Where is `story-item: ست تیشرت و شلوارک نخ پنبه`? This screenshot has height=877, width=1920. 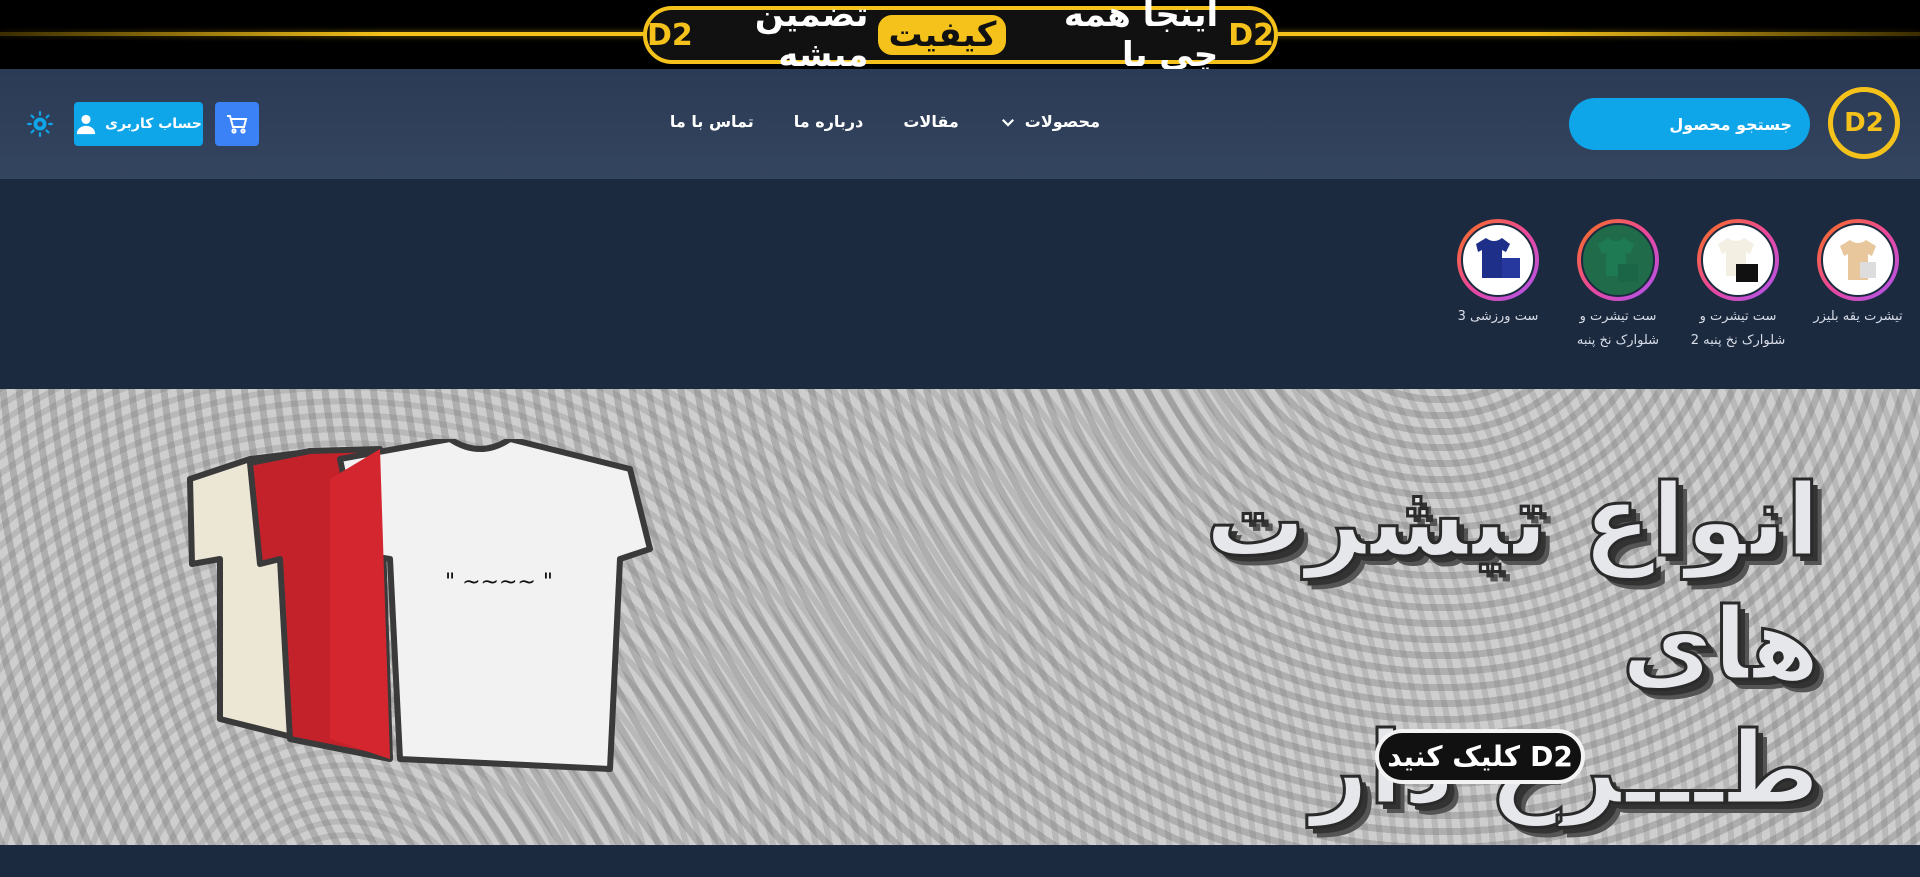 story-item: ست تیشرت و شلوارک نخ پنبه is located at coordinates (1618, 286).